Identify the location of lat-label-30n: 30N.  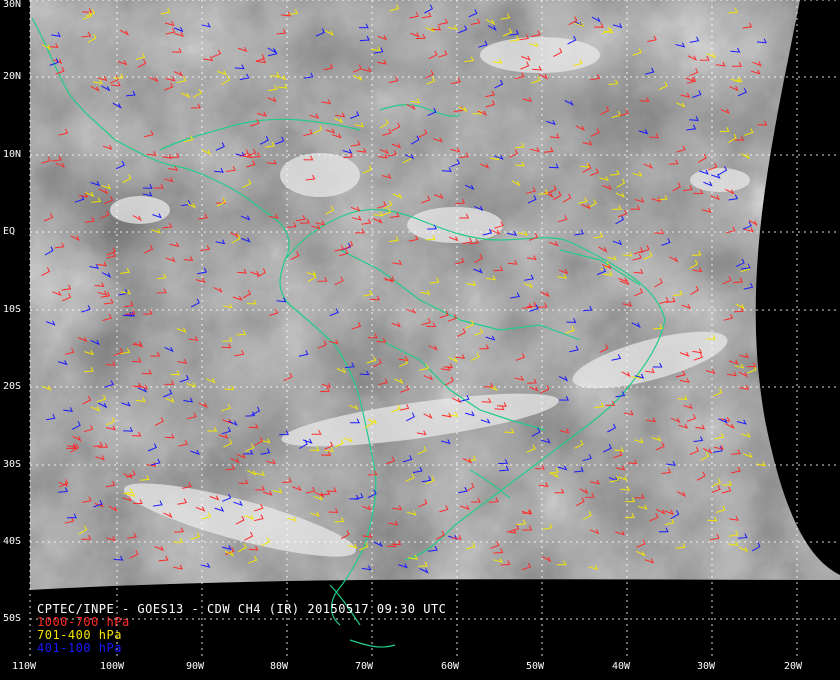
(12, 5).